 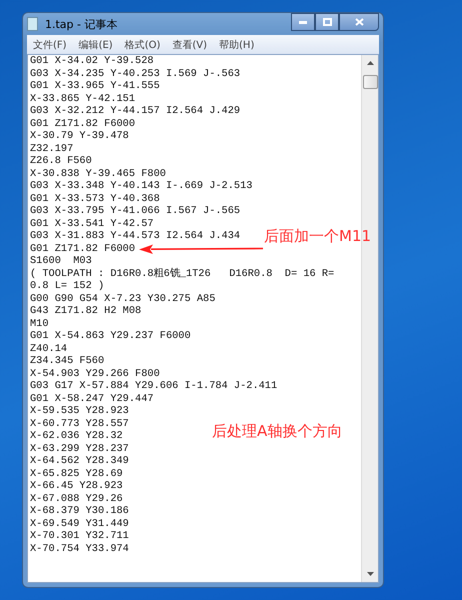 What do you see at coordinates (135, 74) in the screenshot?
I see `code-line: G03 X-34.235 Y-40.253 I.569 J-.563` at bounding box center [135, 74].